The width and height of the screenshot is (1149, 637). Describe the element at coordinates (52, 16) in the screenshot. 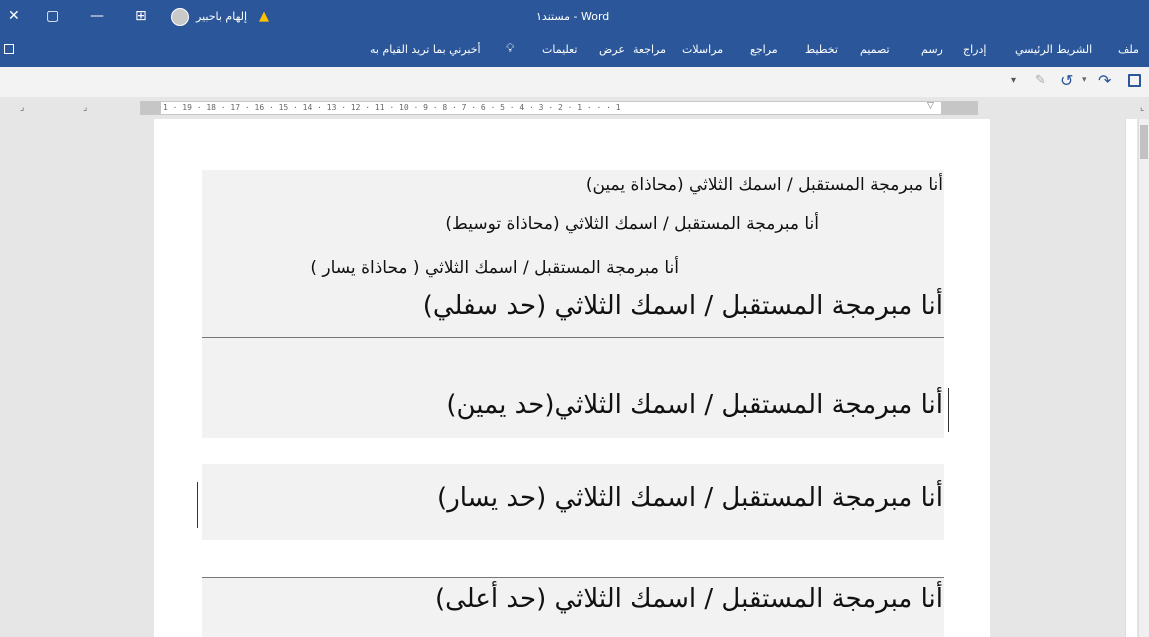

I see `restore-icon: ▢` at that location.